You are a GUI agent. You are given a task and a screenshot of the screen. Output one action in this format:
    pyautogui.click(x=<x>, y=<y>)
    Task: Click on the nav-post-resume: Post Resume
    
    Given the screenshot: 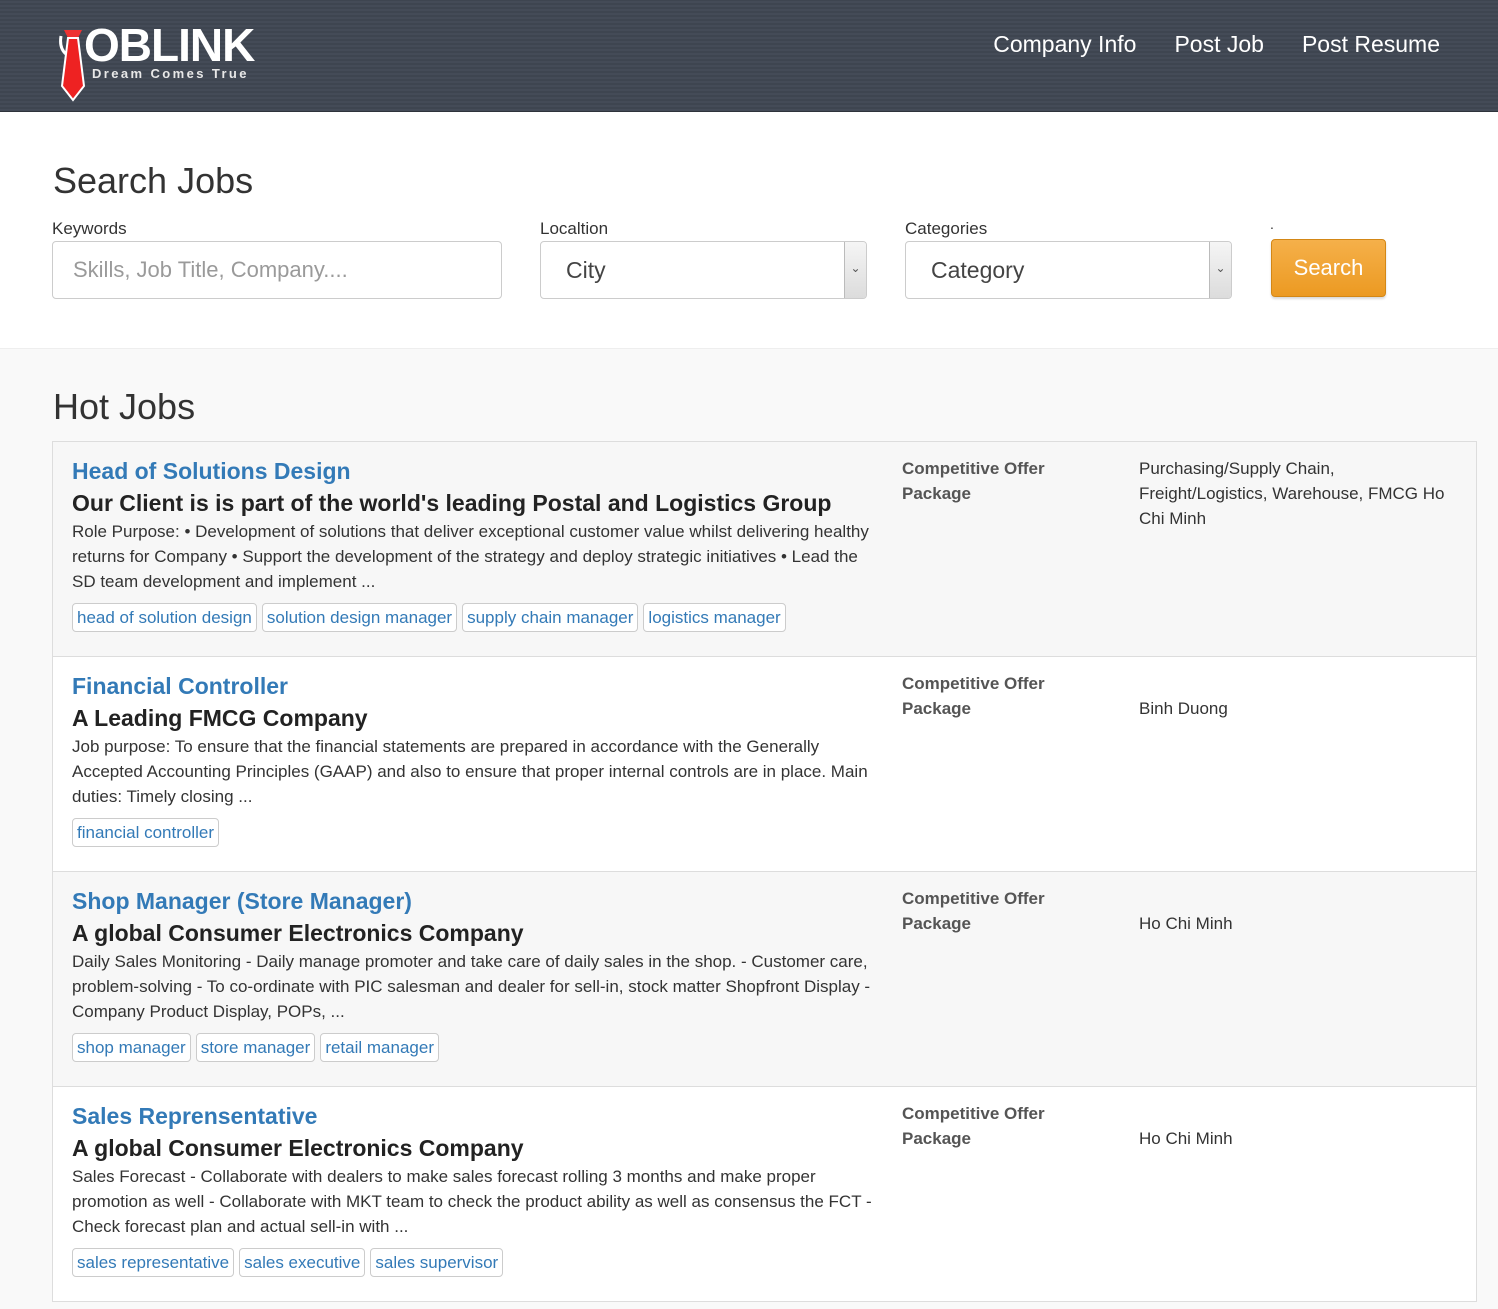 What is the action you would take?
    pyautogui.click(x=1371, y=44)
    